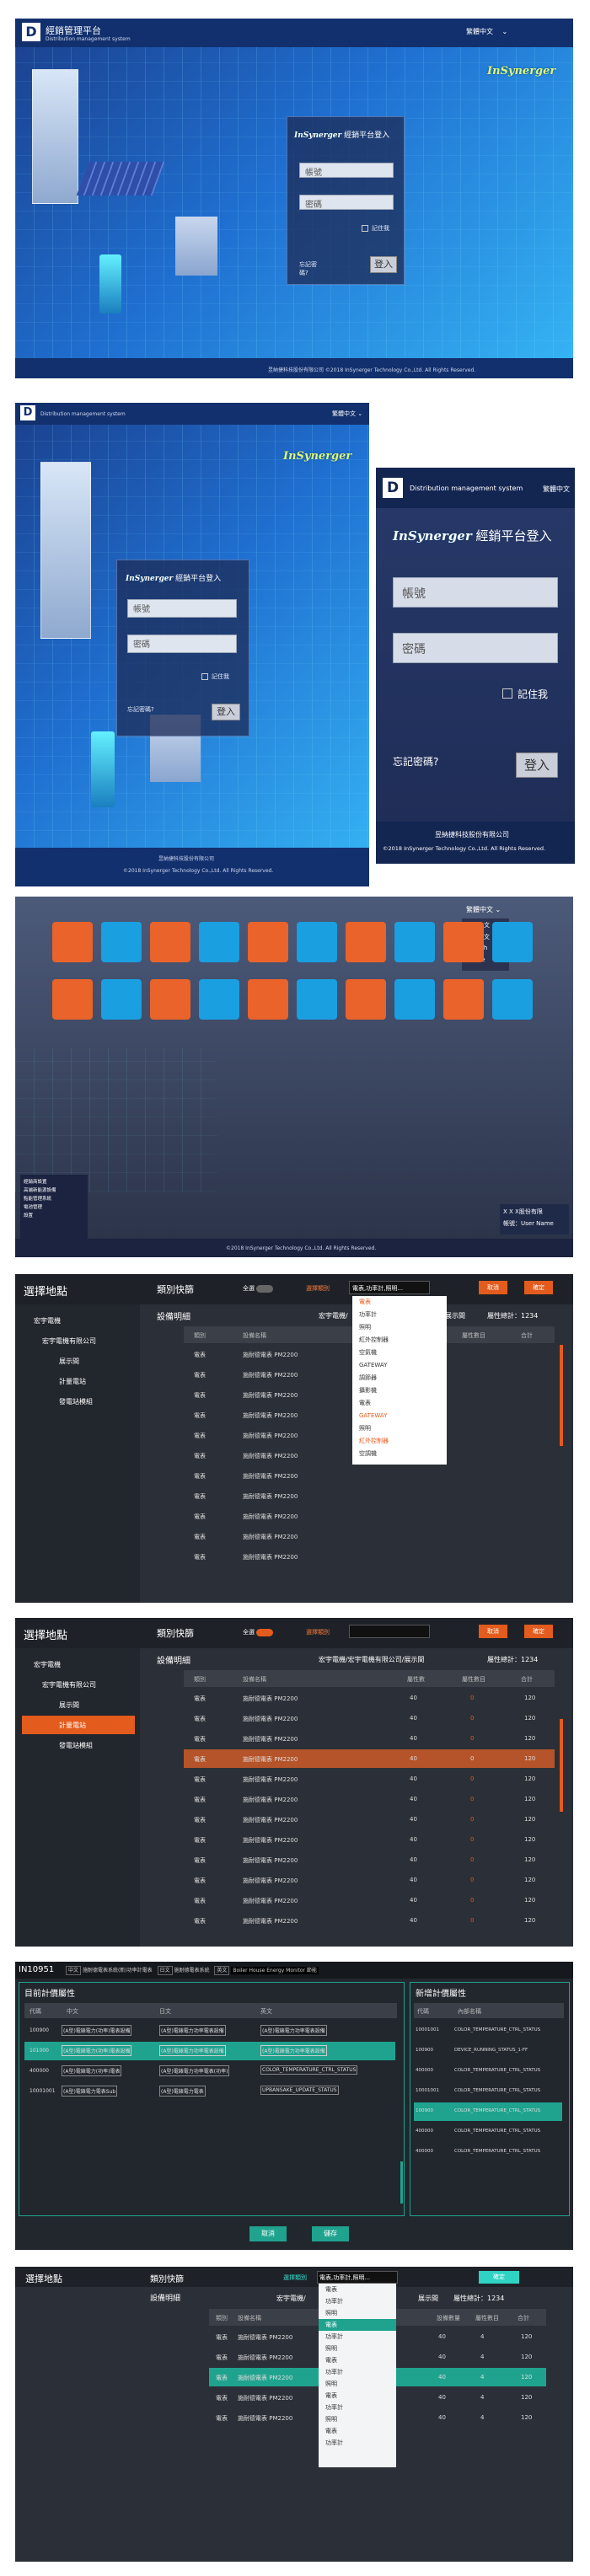 Image resolution: width=590 pixels, height=2576 pixels. I want to click on dropdown-option-selected: 電表, so click(357, 2325).